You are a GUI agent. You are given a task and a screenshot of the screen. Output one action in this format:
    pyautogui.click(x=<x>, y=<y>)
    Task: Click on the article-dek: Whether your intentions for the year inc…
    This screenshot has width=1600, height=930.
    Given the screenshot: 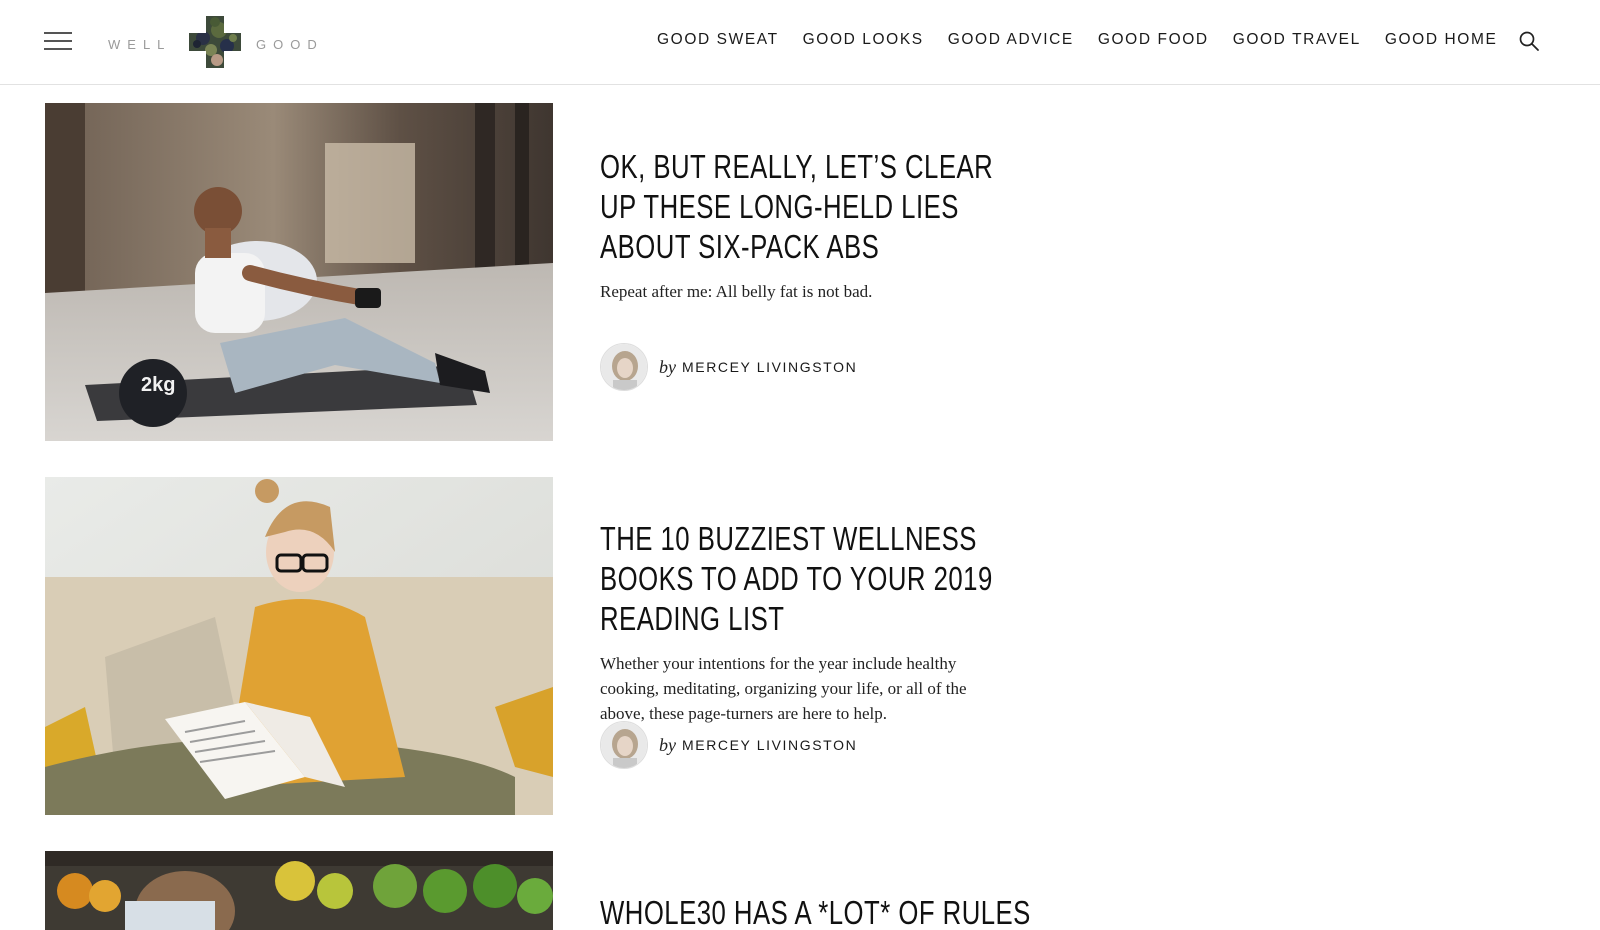 What is the action you would take?
    pyautogui.click(x=783, y=688)
    